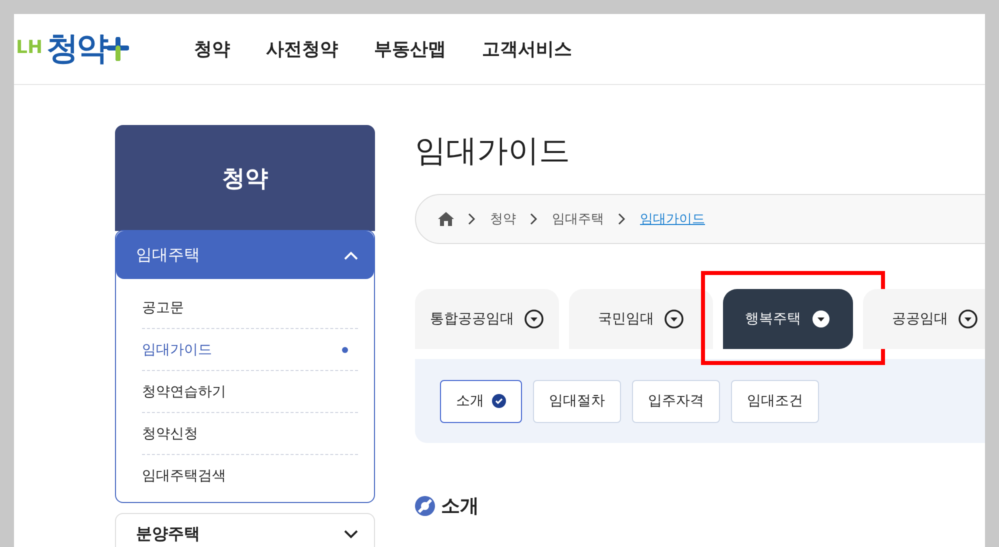 The image size is (999, 547). What do you see at coordinates (676, 401) in the screenshot?
I see `subtab-button: 입주자격` at bounding box center [676, 401].